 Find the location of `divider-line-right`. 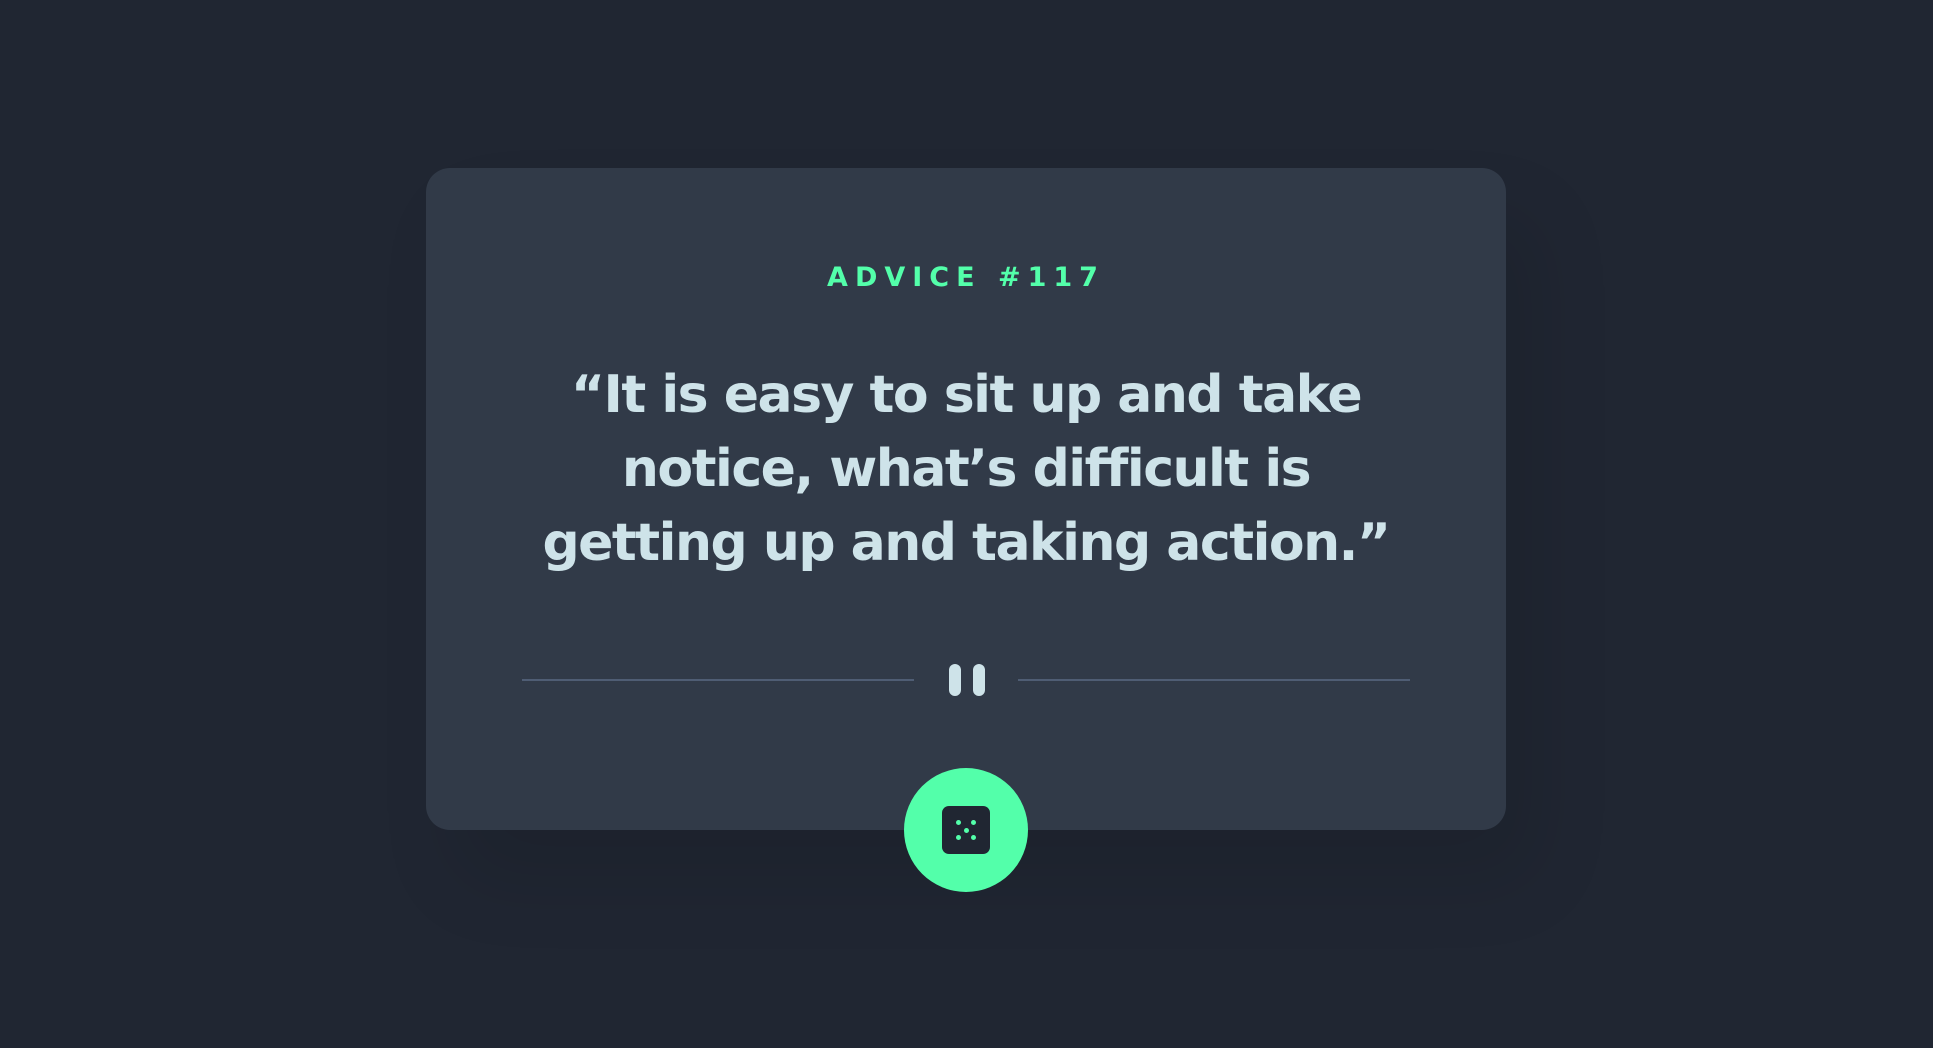

divider-line-right is located at coordinates (1214, 680).